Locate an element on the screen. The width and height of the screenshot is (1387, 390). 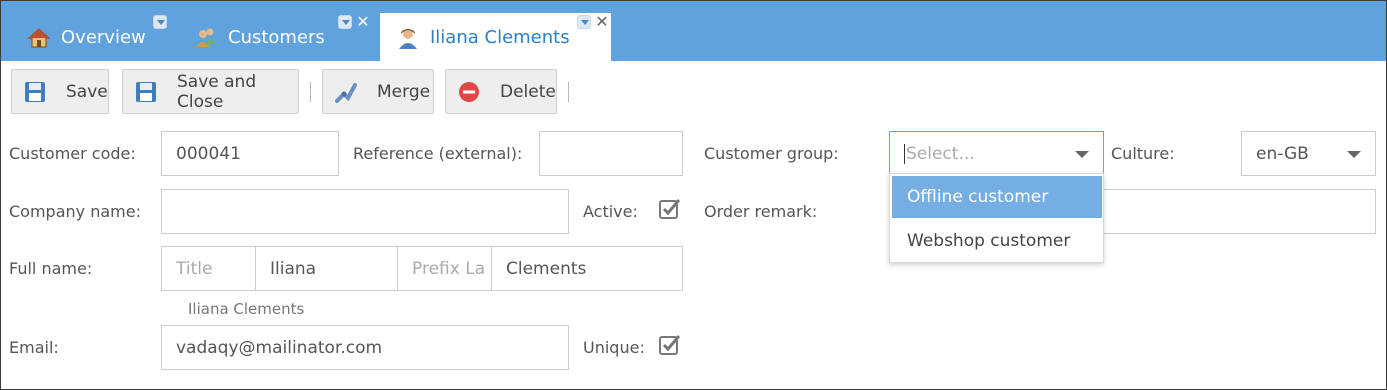
last-name-input: Clements is located at coordinates (587, 268).